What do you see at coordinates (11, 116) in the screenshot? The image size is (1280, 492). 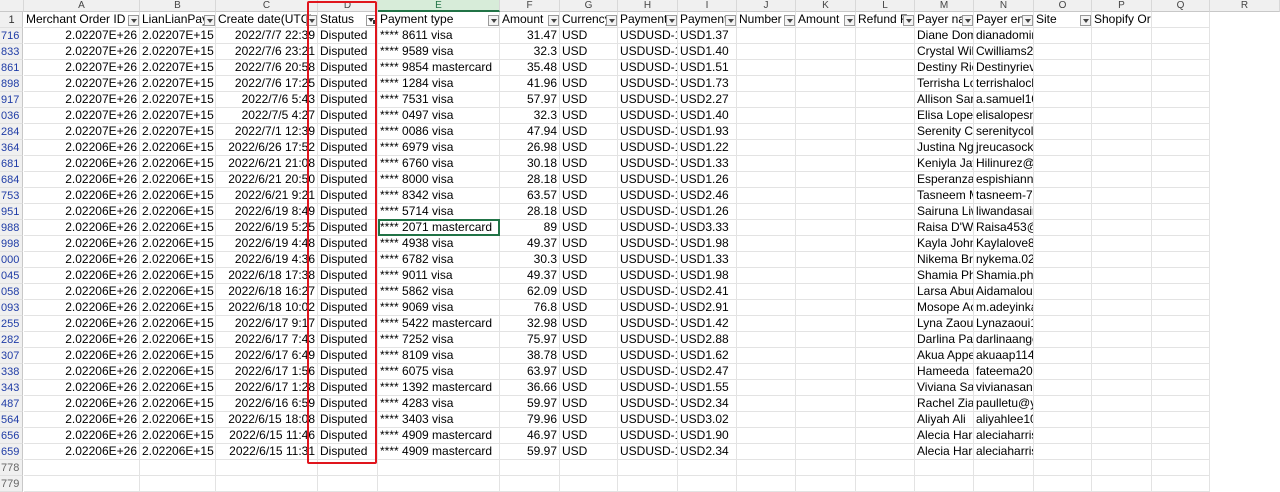 I see `row-number: 036` at bounding box center [11, 116].